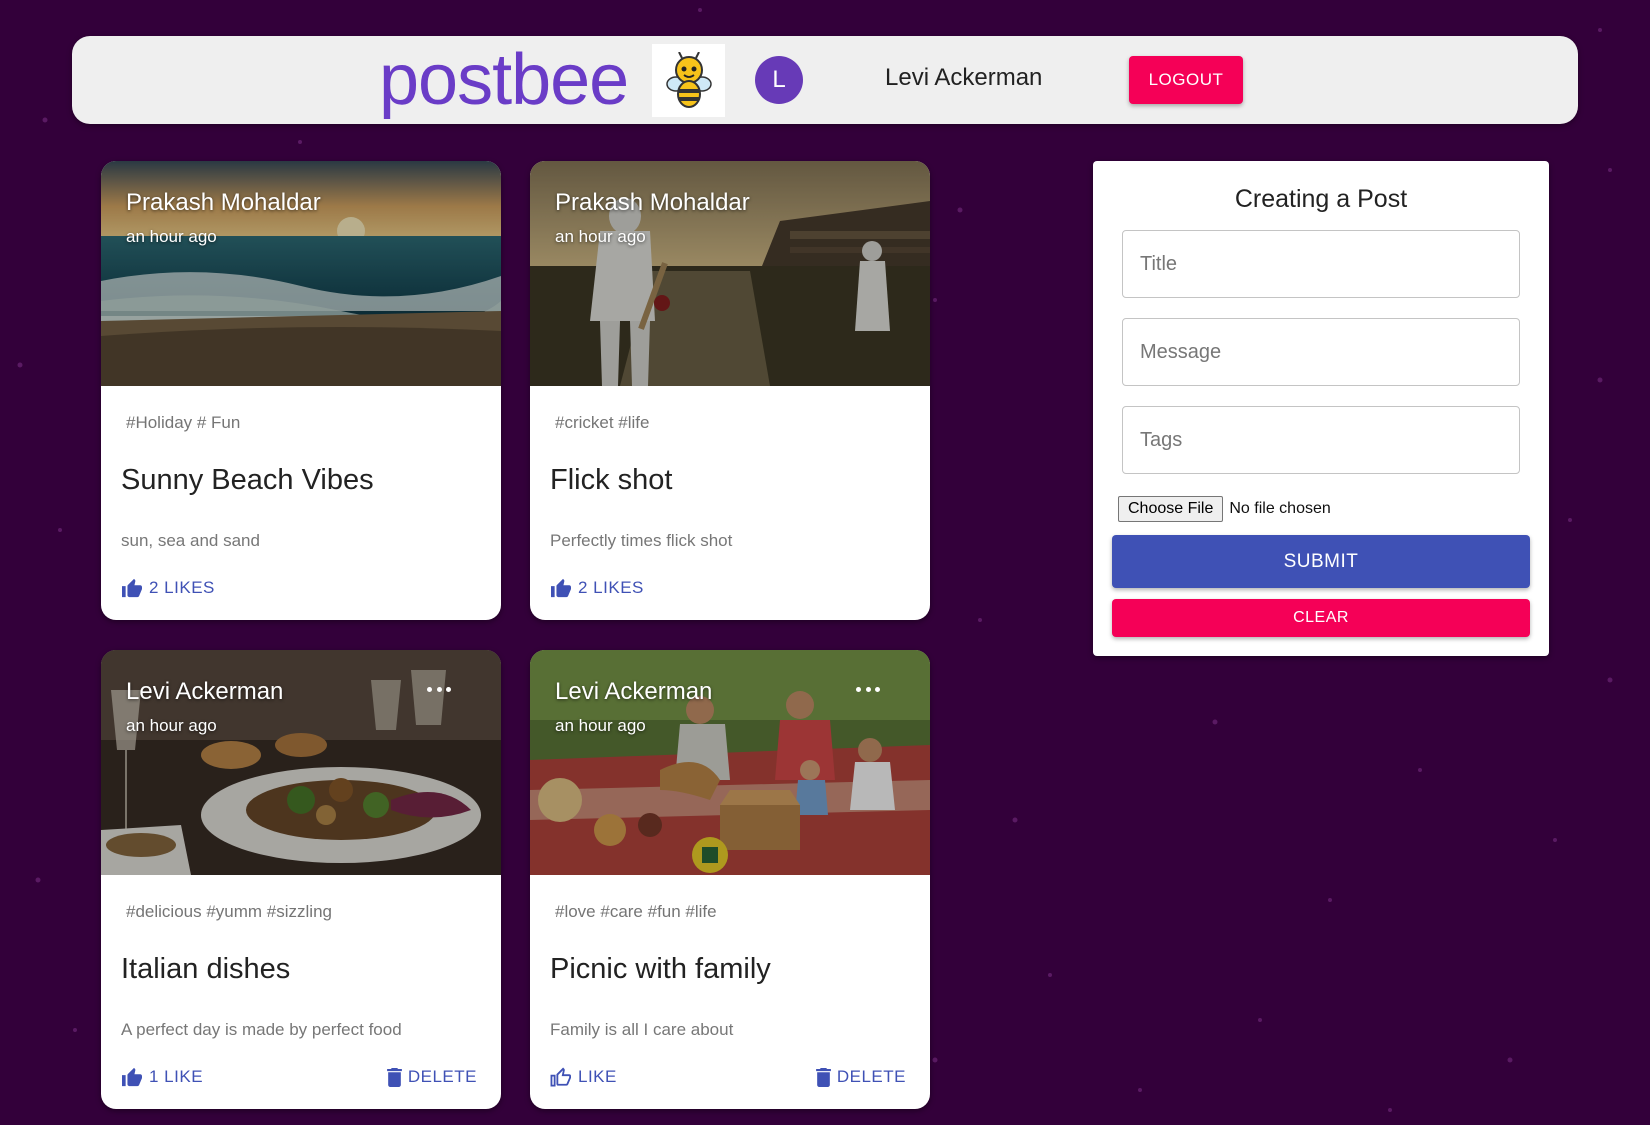 The height and width of the screenshot is (1125, 1650). Describe the element at coordinates (1186, 80) in the screenshot. I see `logout-button: LOGOUT` at that location.